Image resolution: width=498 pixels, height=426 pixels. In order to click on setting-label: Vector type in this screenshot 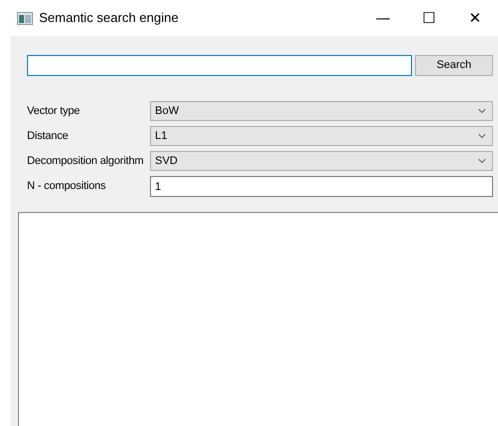, I will do `click(54, 111)`.